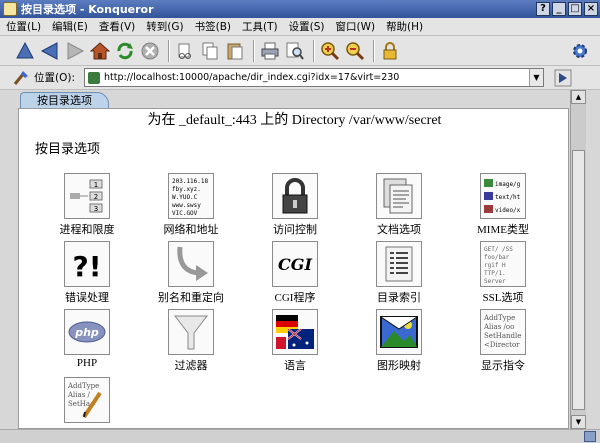  I want to click on option-error-handling: ?! 错误处理, so click(87, 273).